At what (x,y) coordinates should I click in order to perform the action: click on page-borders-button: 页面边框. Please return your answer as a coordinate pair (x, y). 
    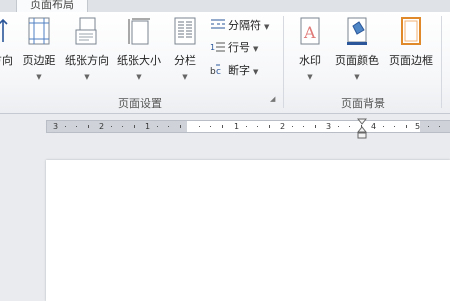
    Looking at the image, I should click on (411, 42).